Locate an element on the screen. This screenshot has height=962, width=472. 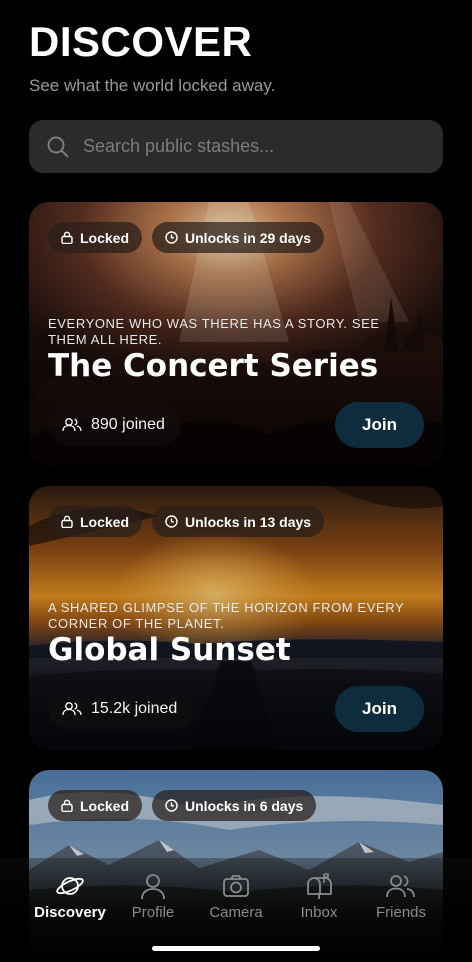
mailbox-icon is located at coordinates (319, 886).